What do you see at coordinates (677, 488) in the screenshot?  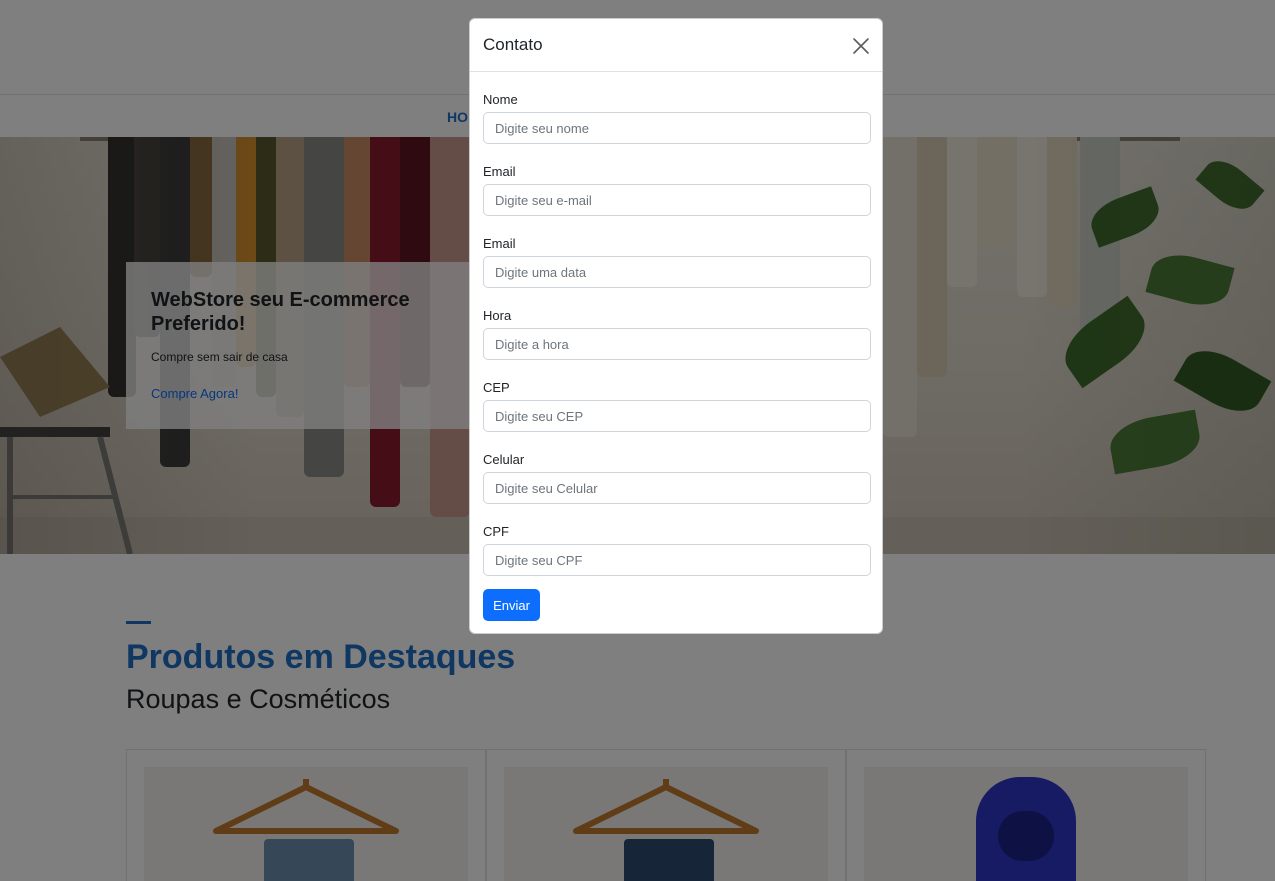 I see `phone-input` at bounding box center [677, 488].